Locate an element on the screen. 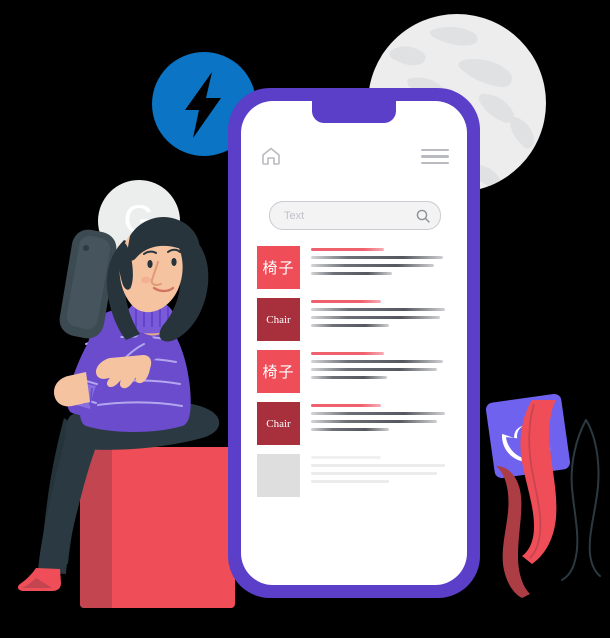 Image resolution: width=610 pixels, height=638 pixels. search-magnifier-icon is located at coordinates (423, 216).